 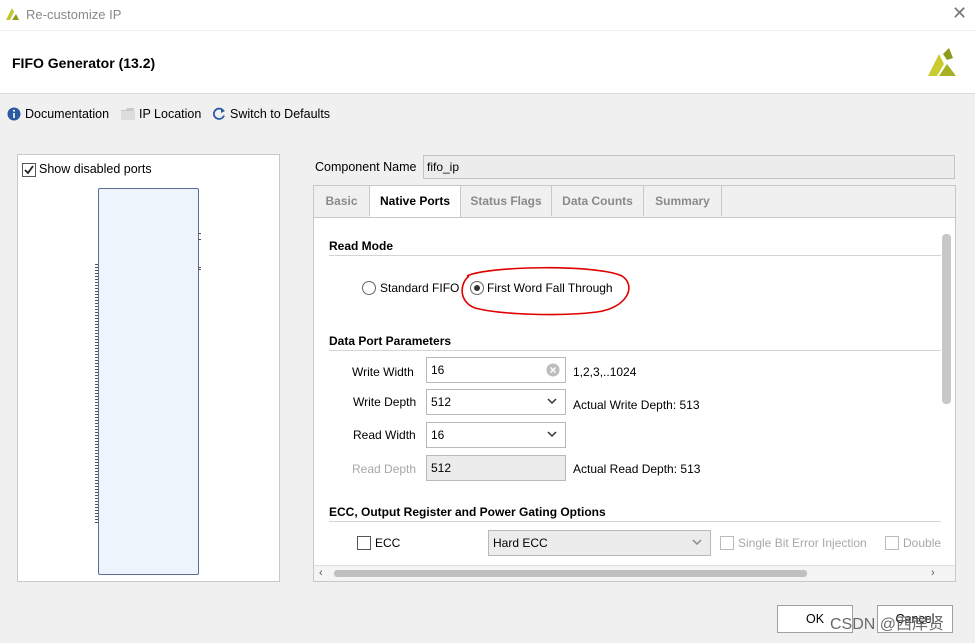 I want to click on horizontal-scroll-track: ‹ ›, so click(x=634, y=573).